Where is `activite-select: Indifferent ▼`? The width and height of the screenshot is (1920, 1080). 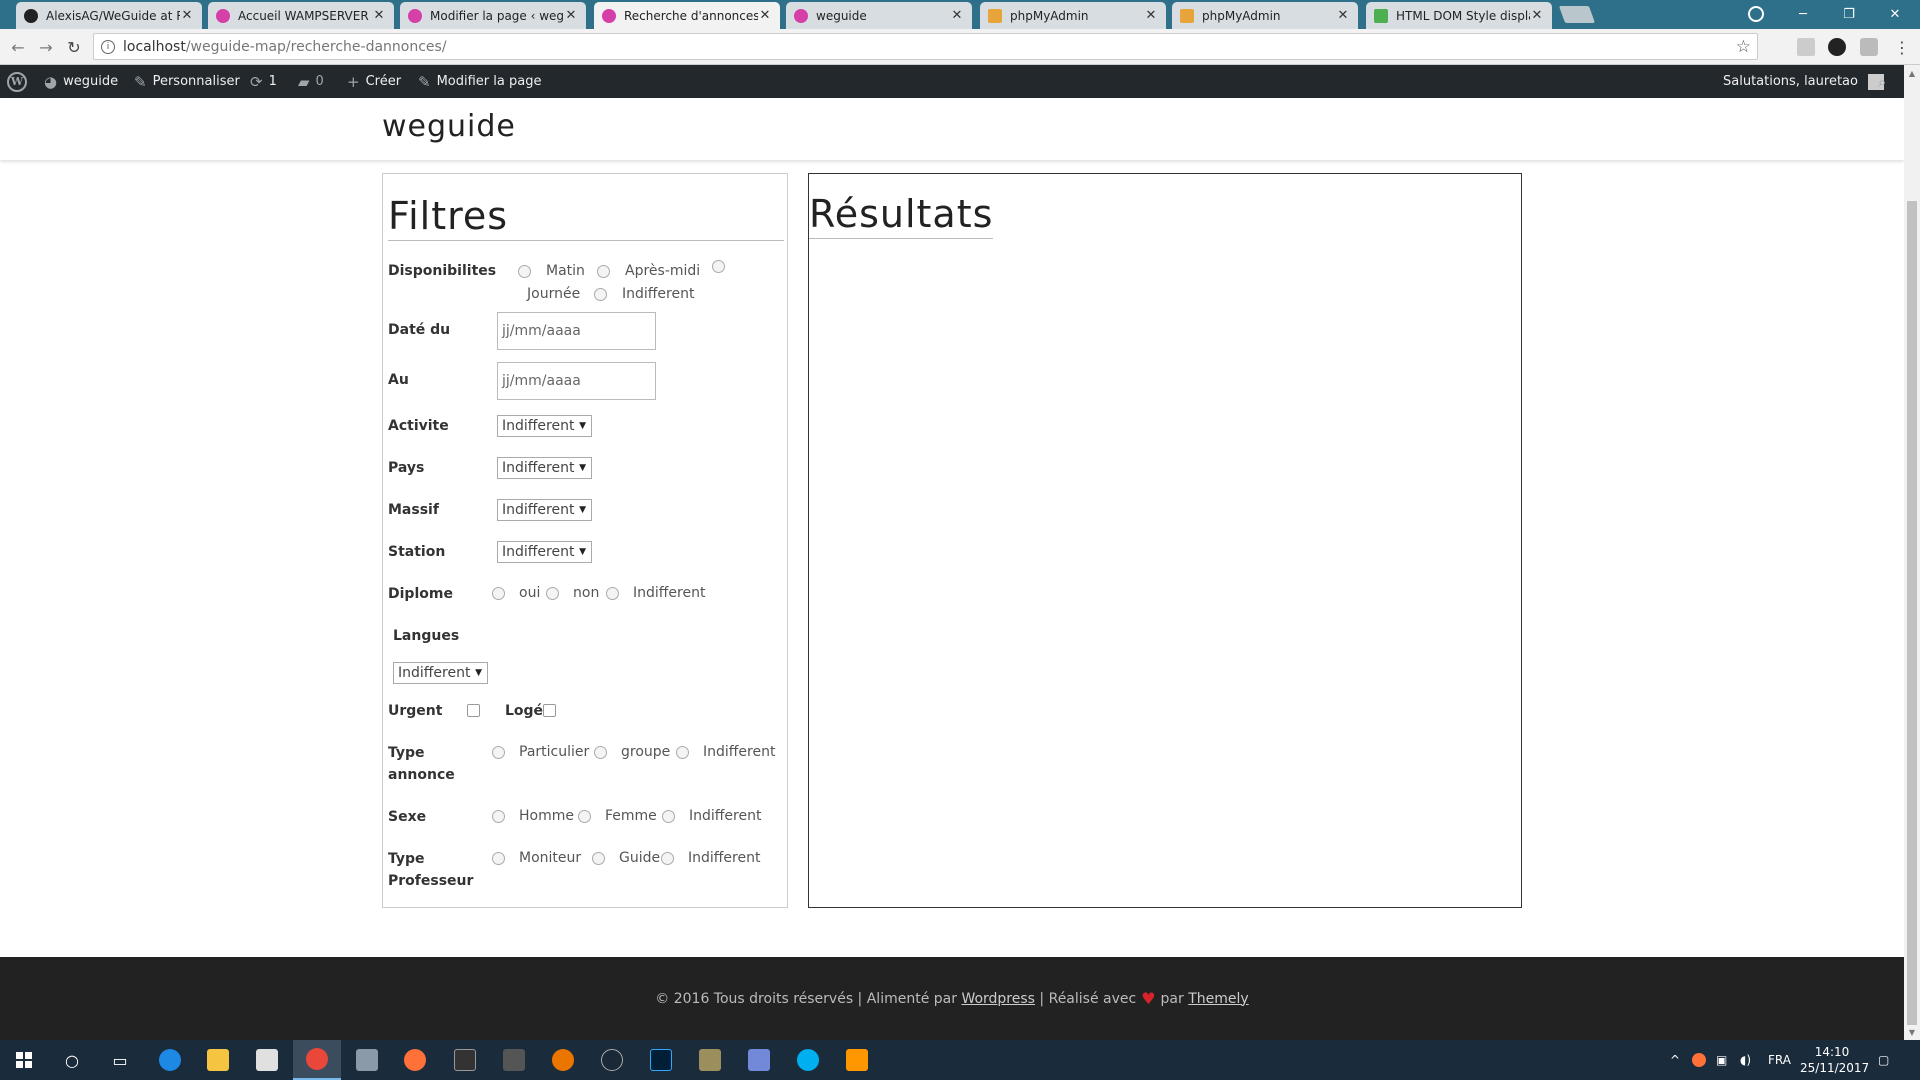 activite-select: Indifferent ▼ is located at coordinates (544, 426).